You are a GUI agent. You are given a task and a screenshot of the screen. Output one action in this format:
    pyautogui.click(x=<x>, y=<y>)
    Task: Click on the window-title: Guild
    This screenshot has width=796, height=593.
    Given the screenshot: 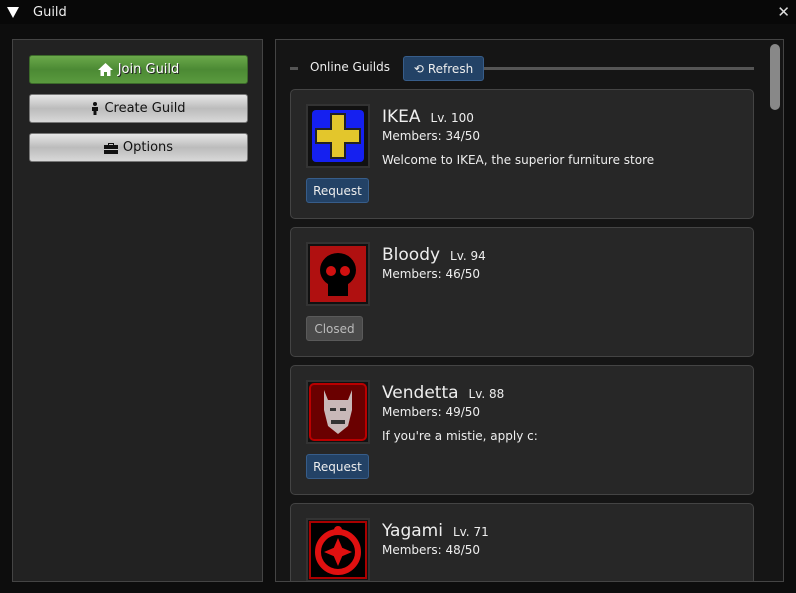 What is the action you would take?
    pyautogui.click(x=50, y=12)
    